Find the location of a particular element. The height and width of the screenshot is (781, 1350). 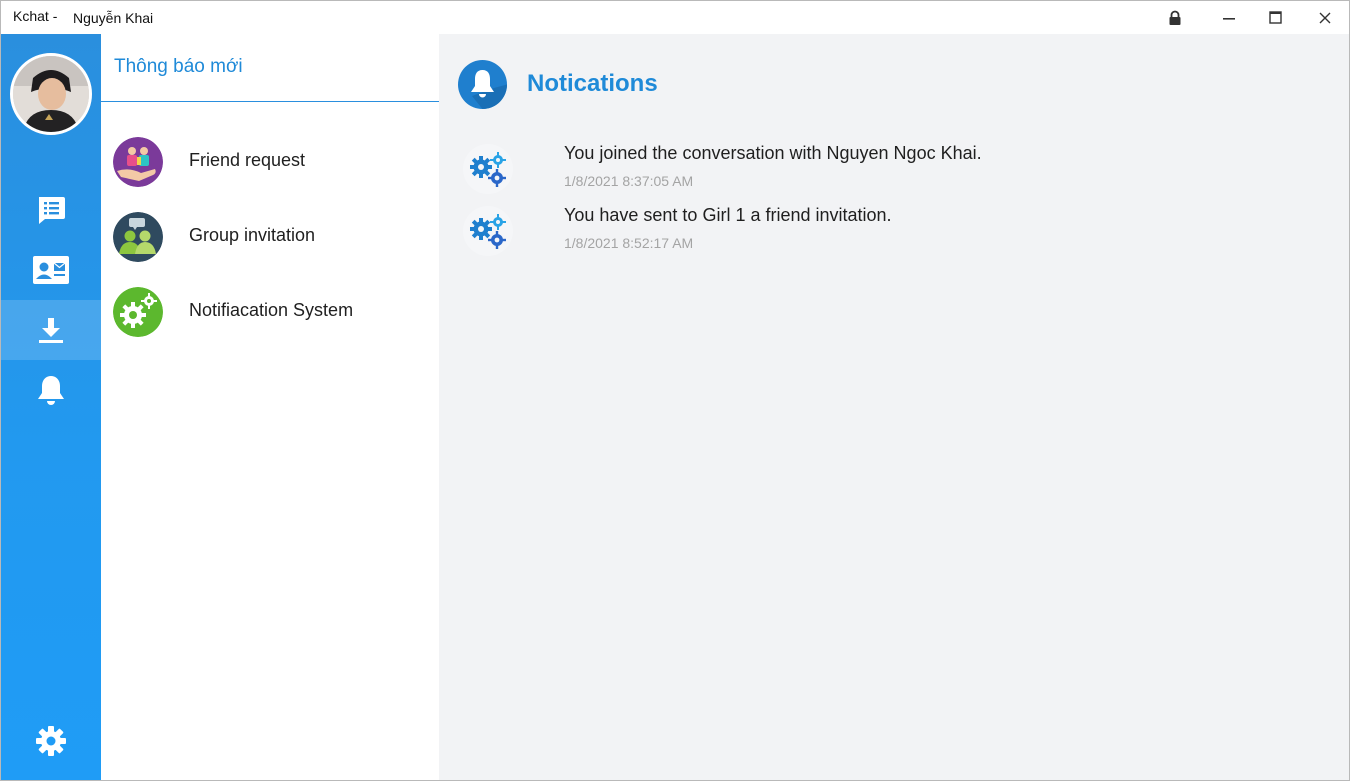

download-icon is located at coordinates (51, 330).